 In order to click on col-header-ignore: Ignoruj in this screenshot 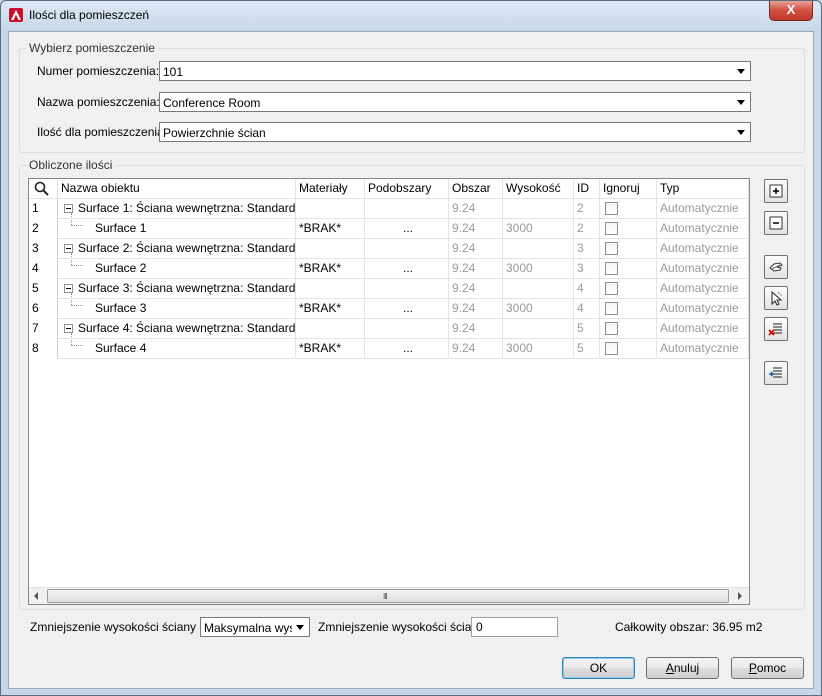, I will do `click(628, 189)`.